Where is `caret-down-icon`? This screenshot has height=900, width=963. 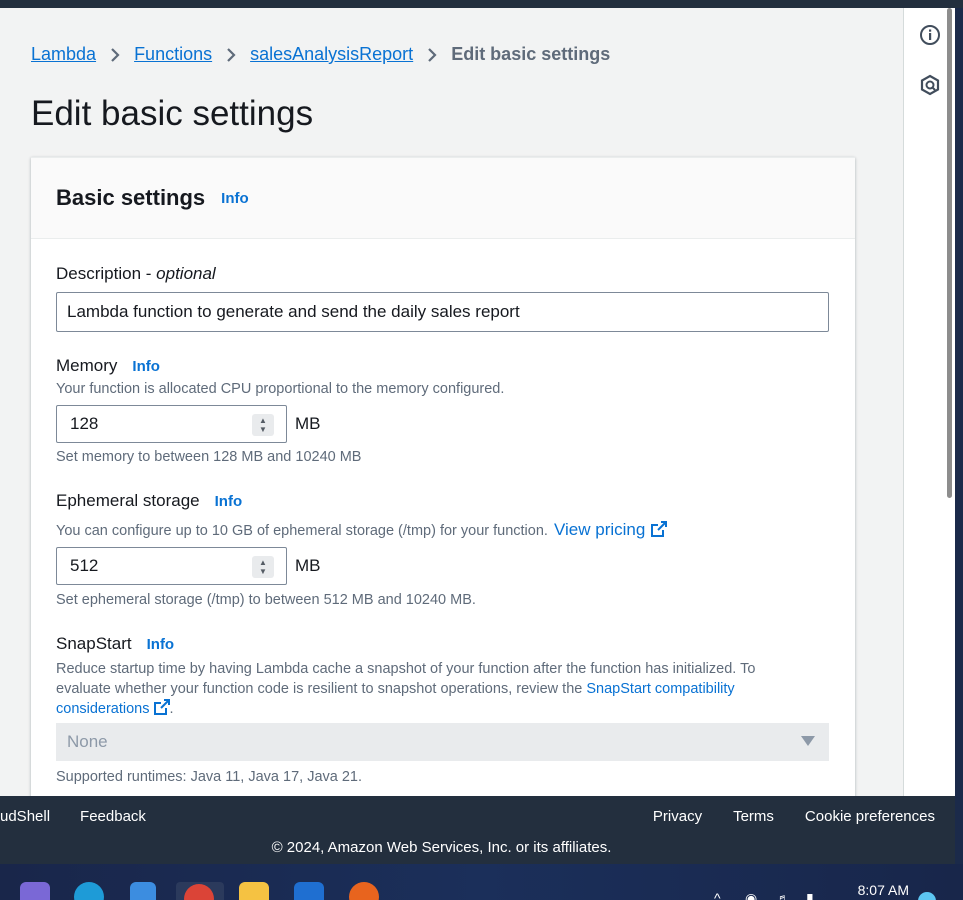
caret-down-icon is located at coordinates (808, 741).